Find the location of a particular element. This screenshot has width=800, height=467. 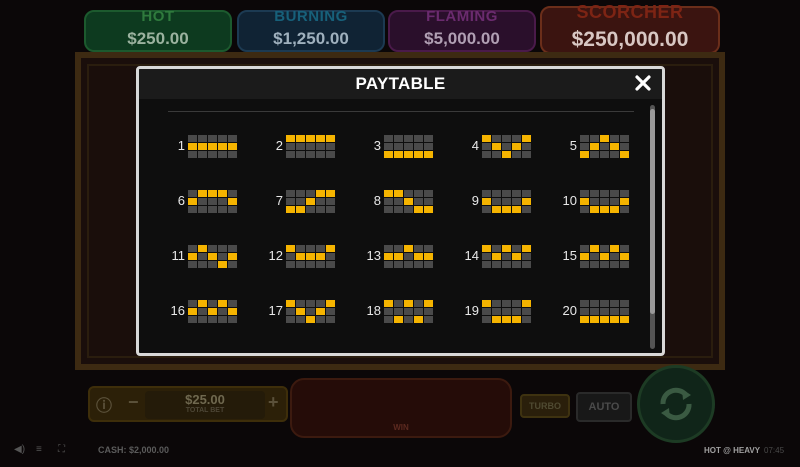

jackpot-hot: HOT $250.00 is located at coordinates (158, 30).